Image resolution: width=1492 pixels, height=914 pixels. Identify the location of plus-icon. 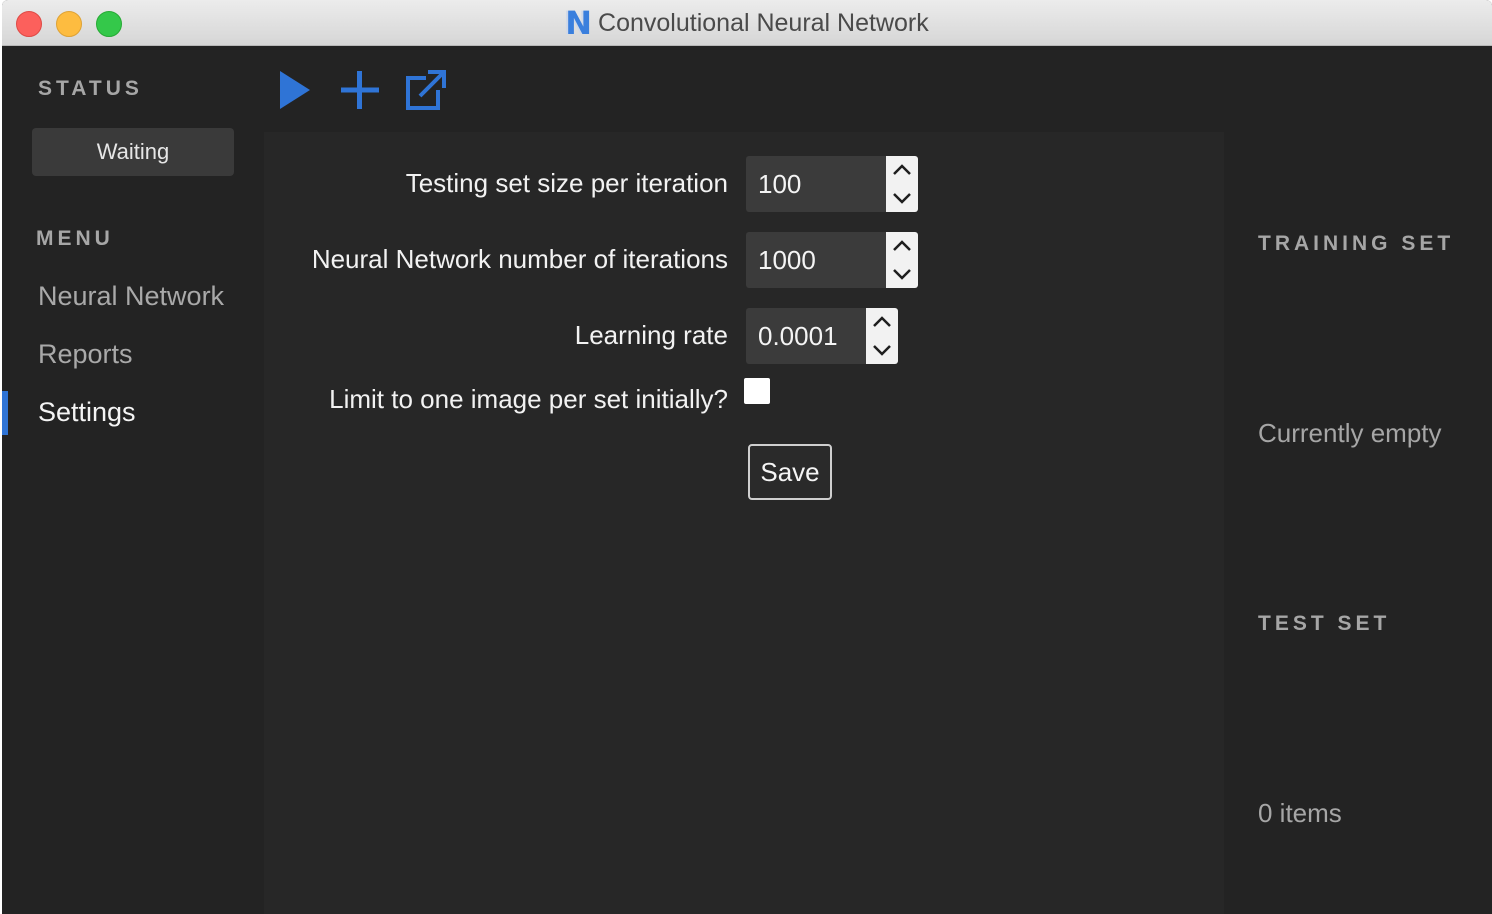
(360, 90).